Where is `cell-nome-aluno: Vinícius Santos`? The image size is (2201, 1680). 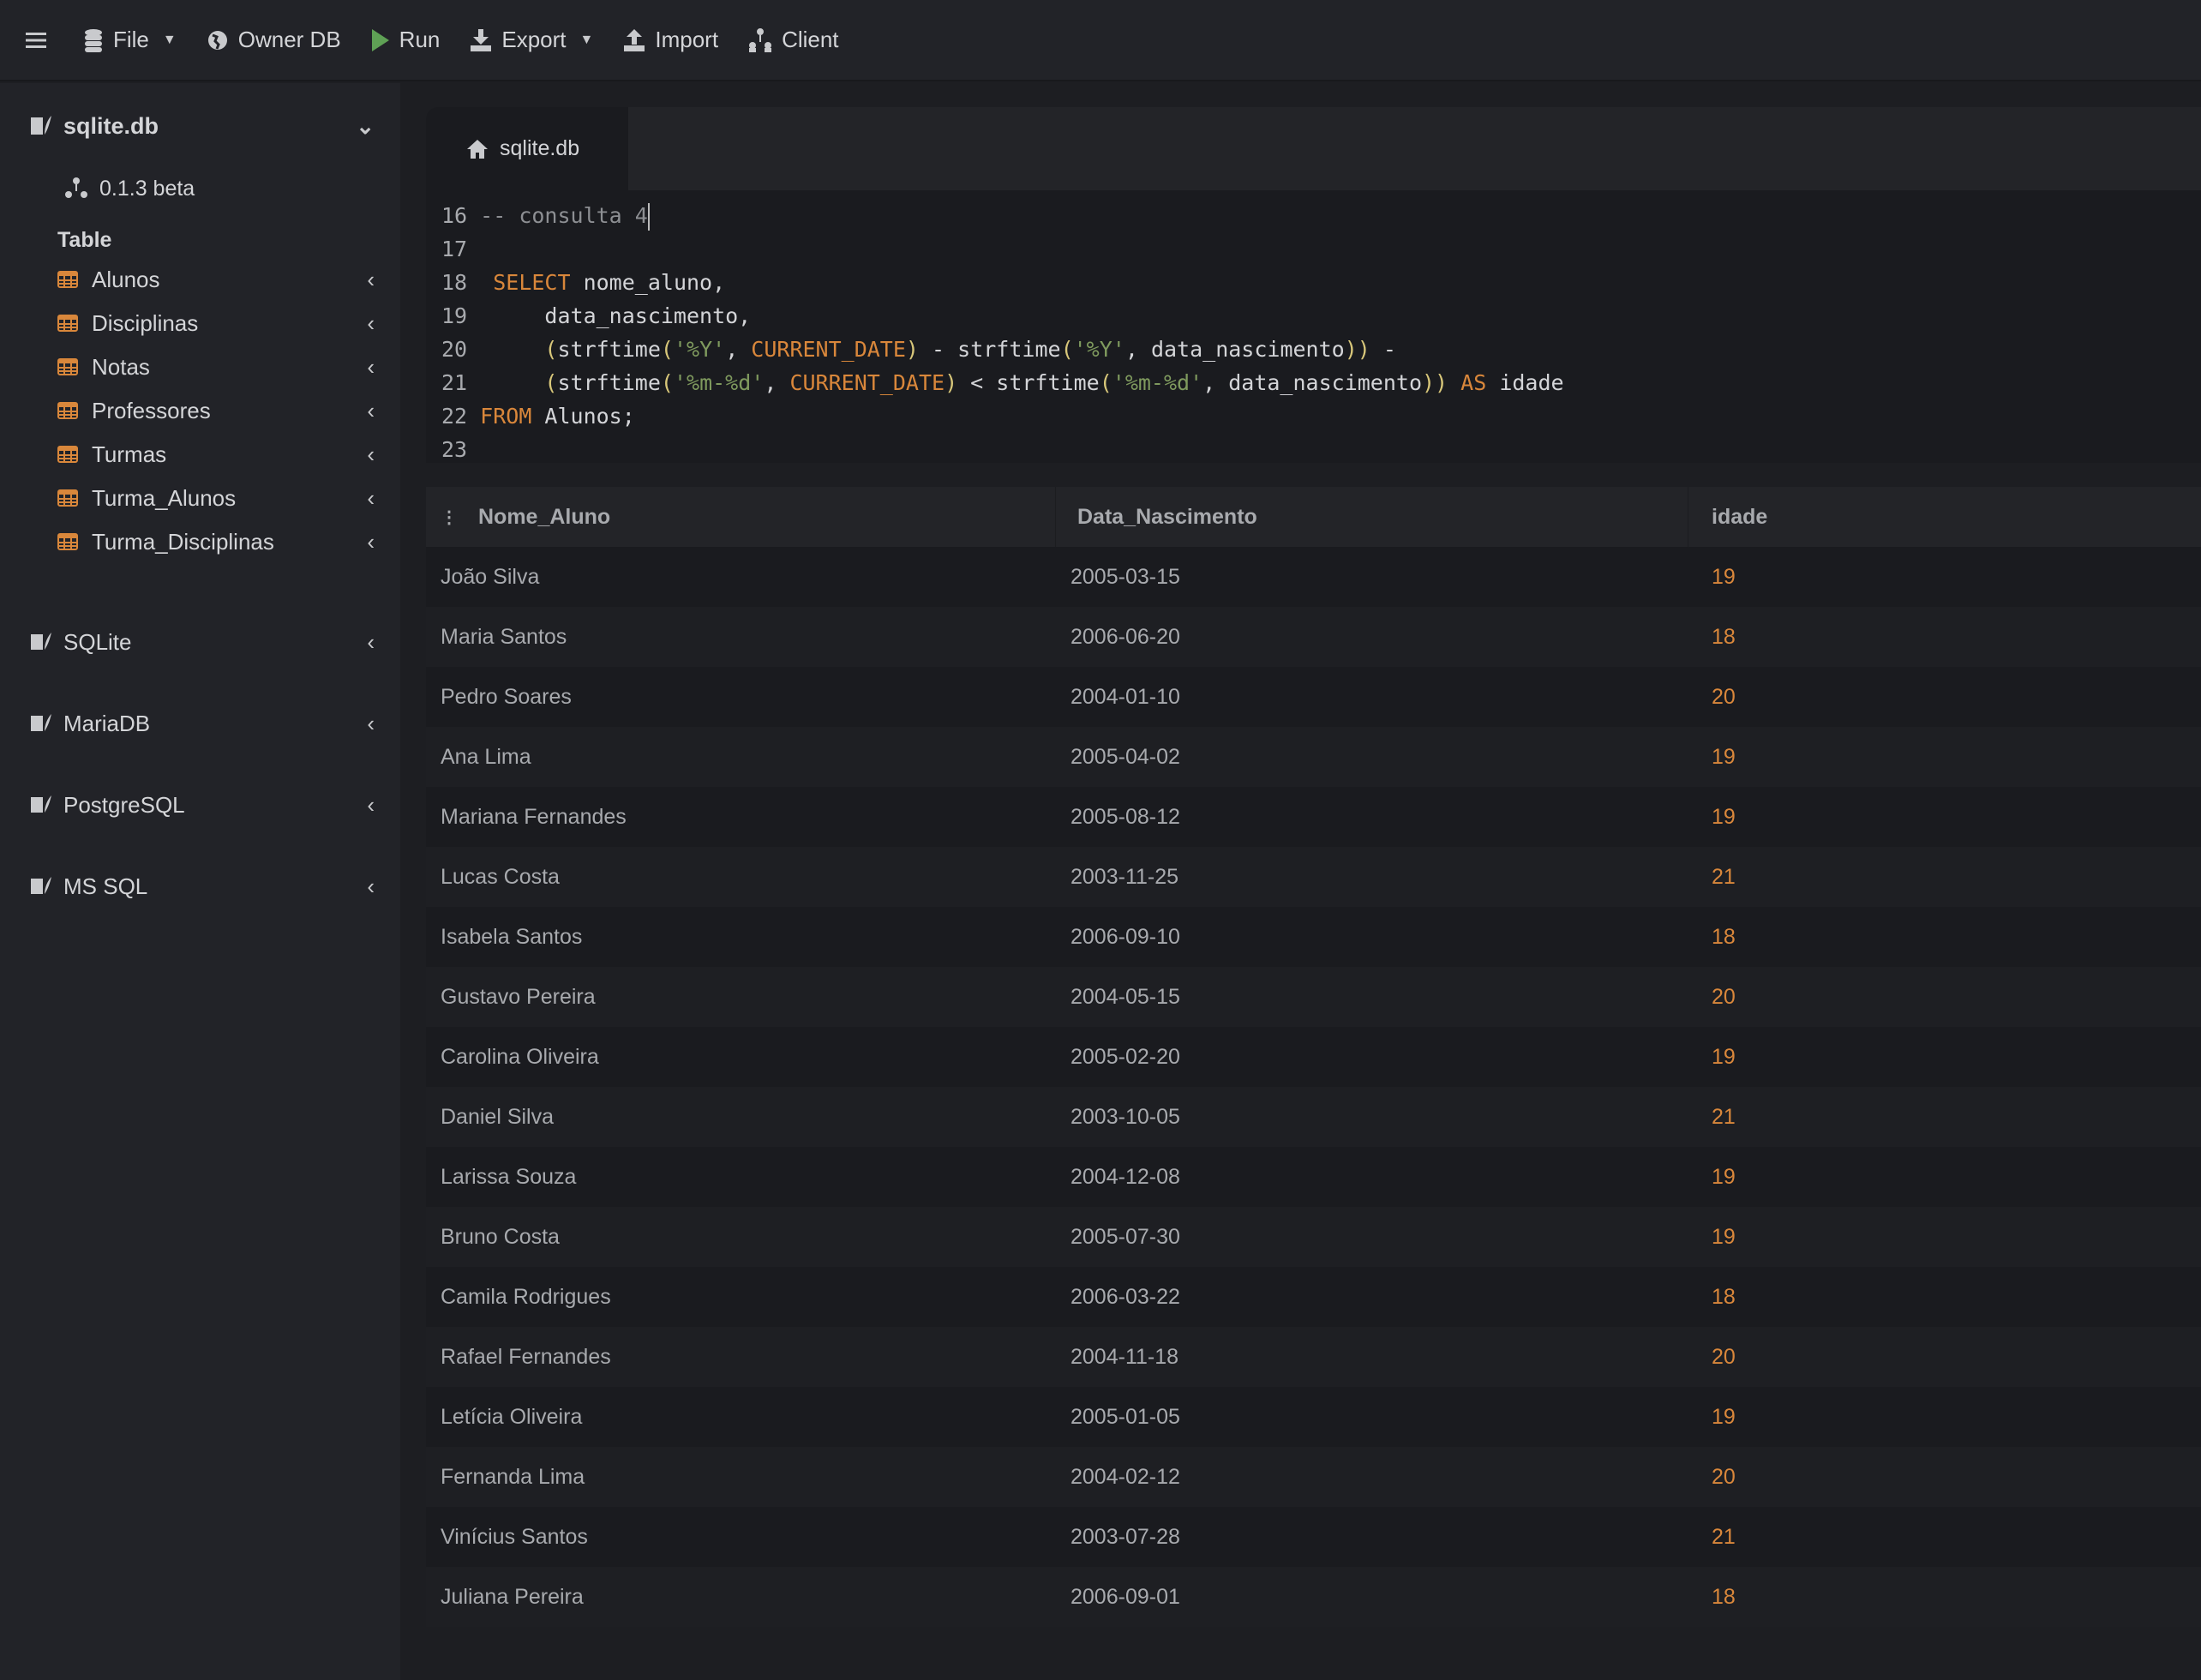 cell-nome-aluno: Vinícius Santos is located at coordinates (514, 1536).